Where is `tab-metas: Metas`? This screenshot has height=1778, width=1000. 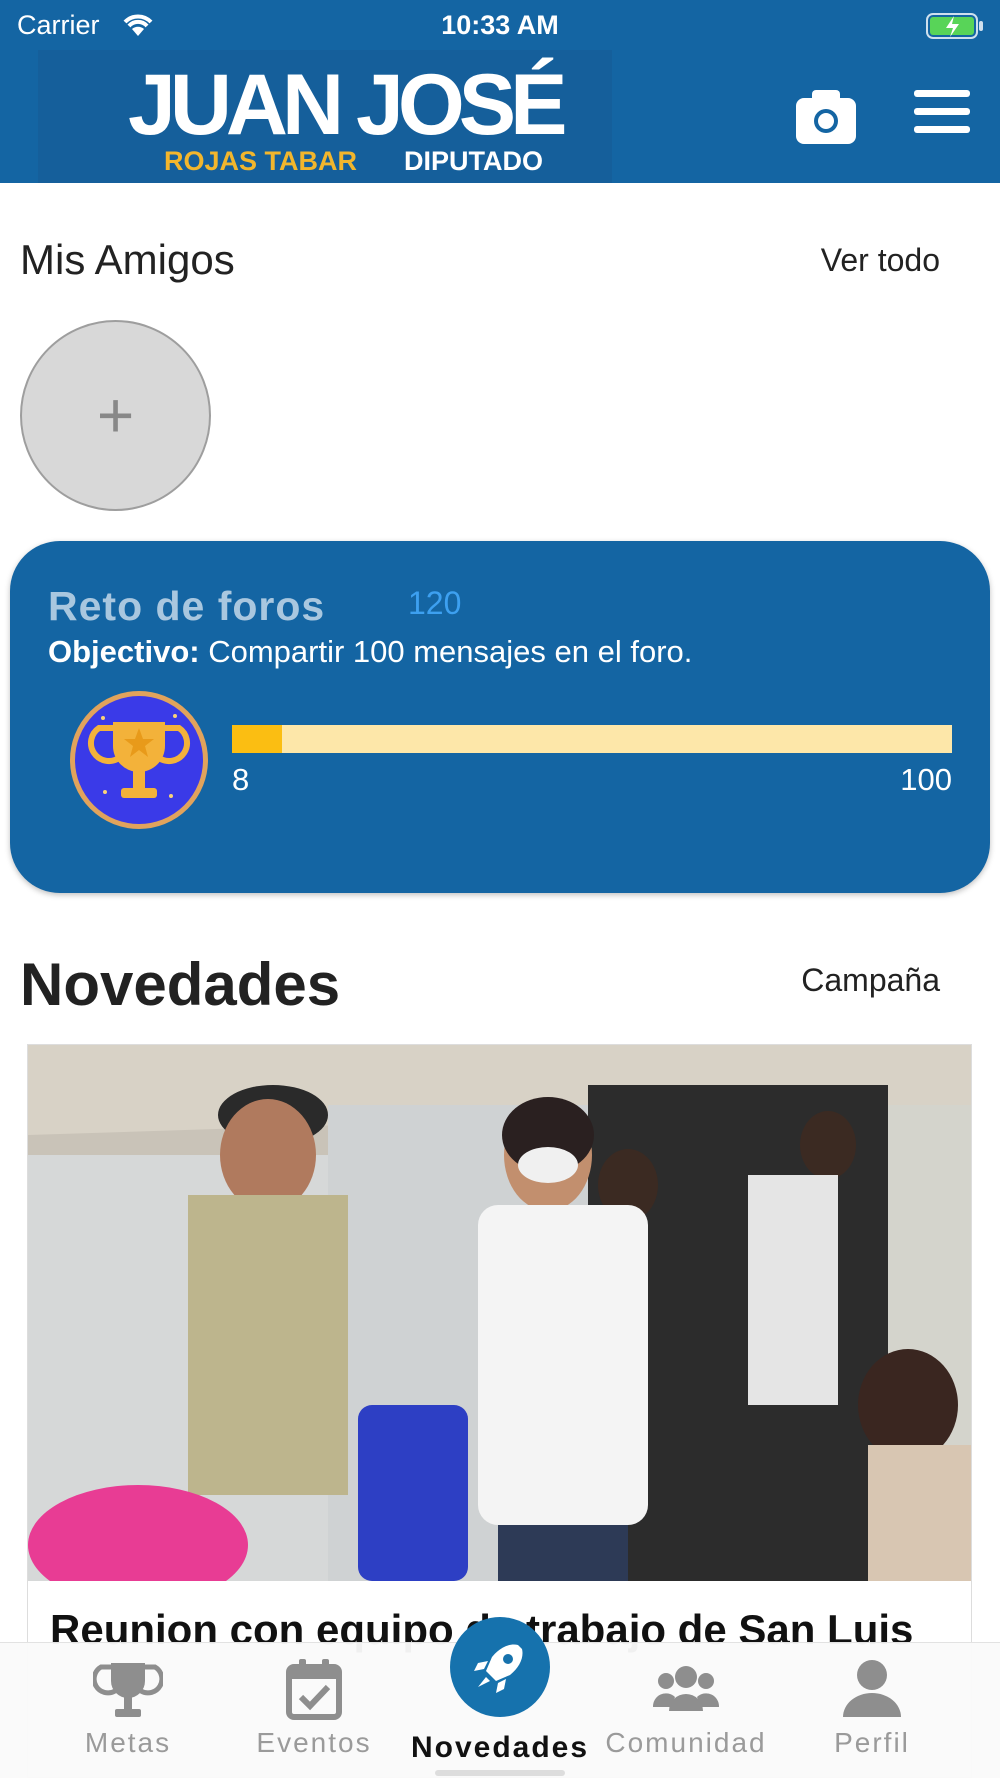
tab-metas: Metas is located at coordinates (128, 1710).